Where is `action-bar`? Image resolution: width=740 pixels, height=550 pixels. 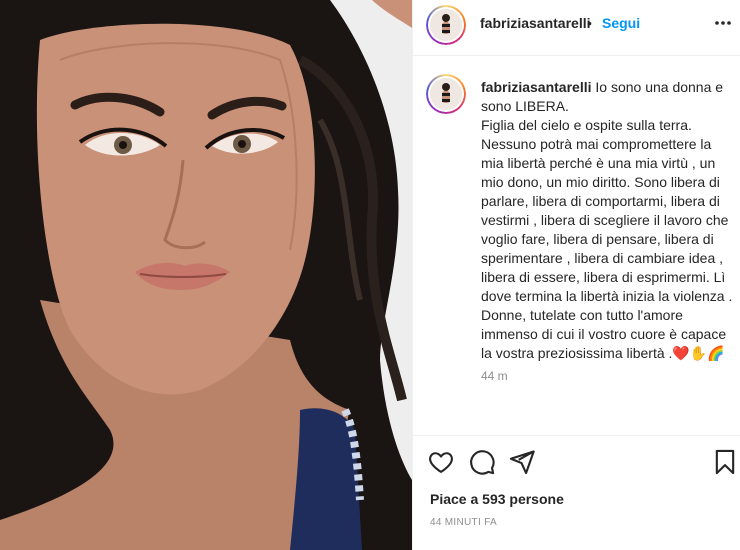 action-bar is located at coordinates (576, 461).